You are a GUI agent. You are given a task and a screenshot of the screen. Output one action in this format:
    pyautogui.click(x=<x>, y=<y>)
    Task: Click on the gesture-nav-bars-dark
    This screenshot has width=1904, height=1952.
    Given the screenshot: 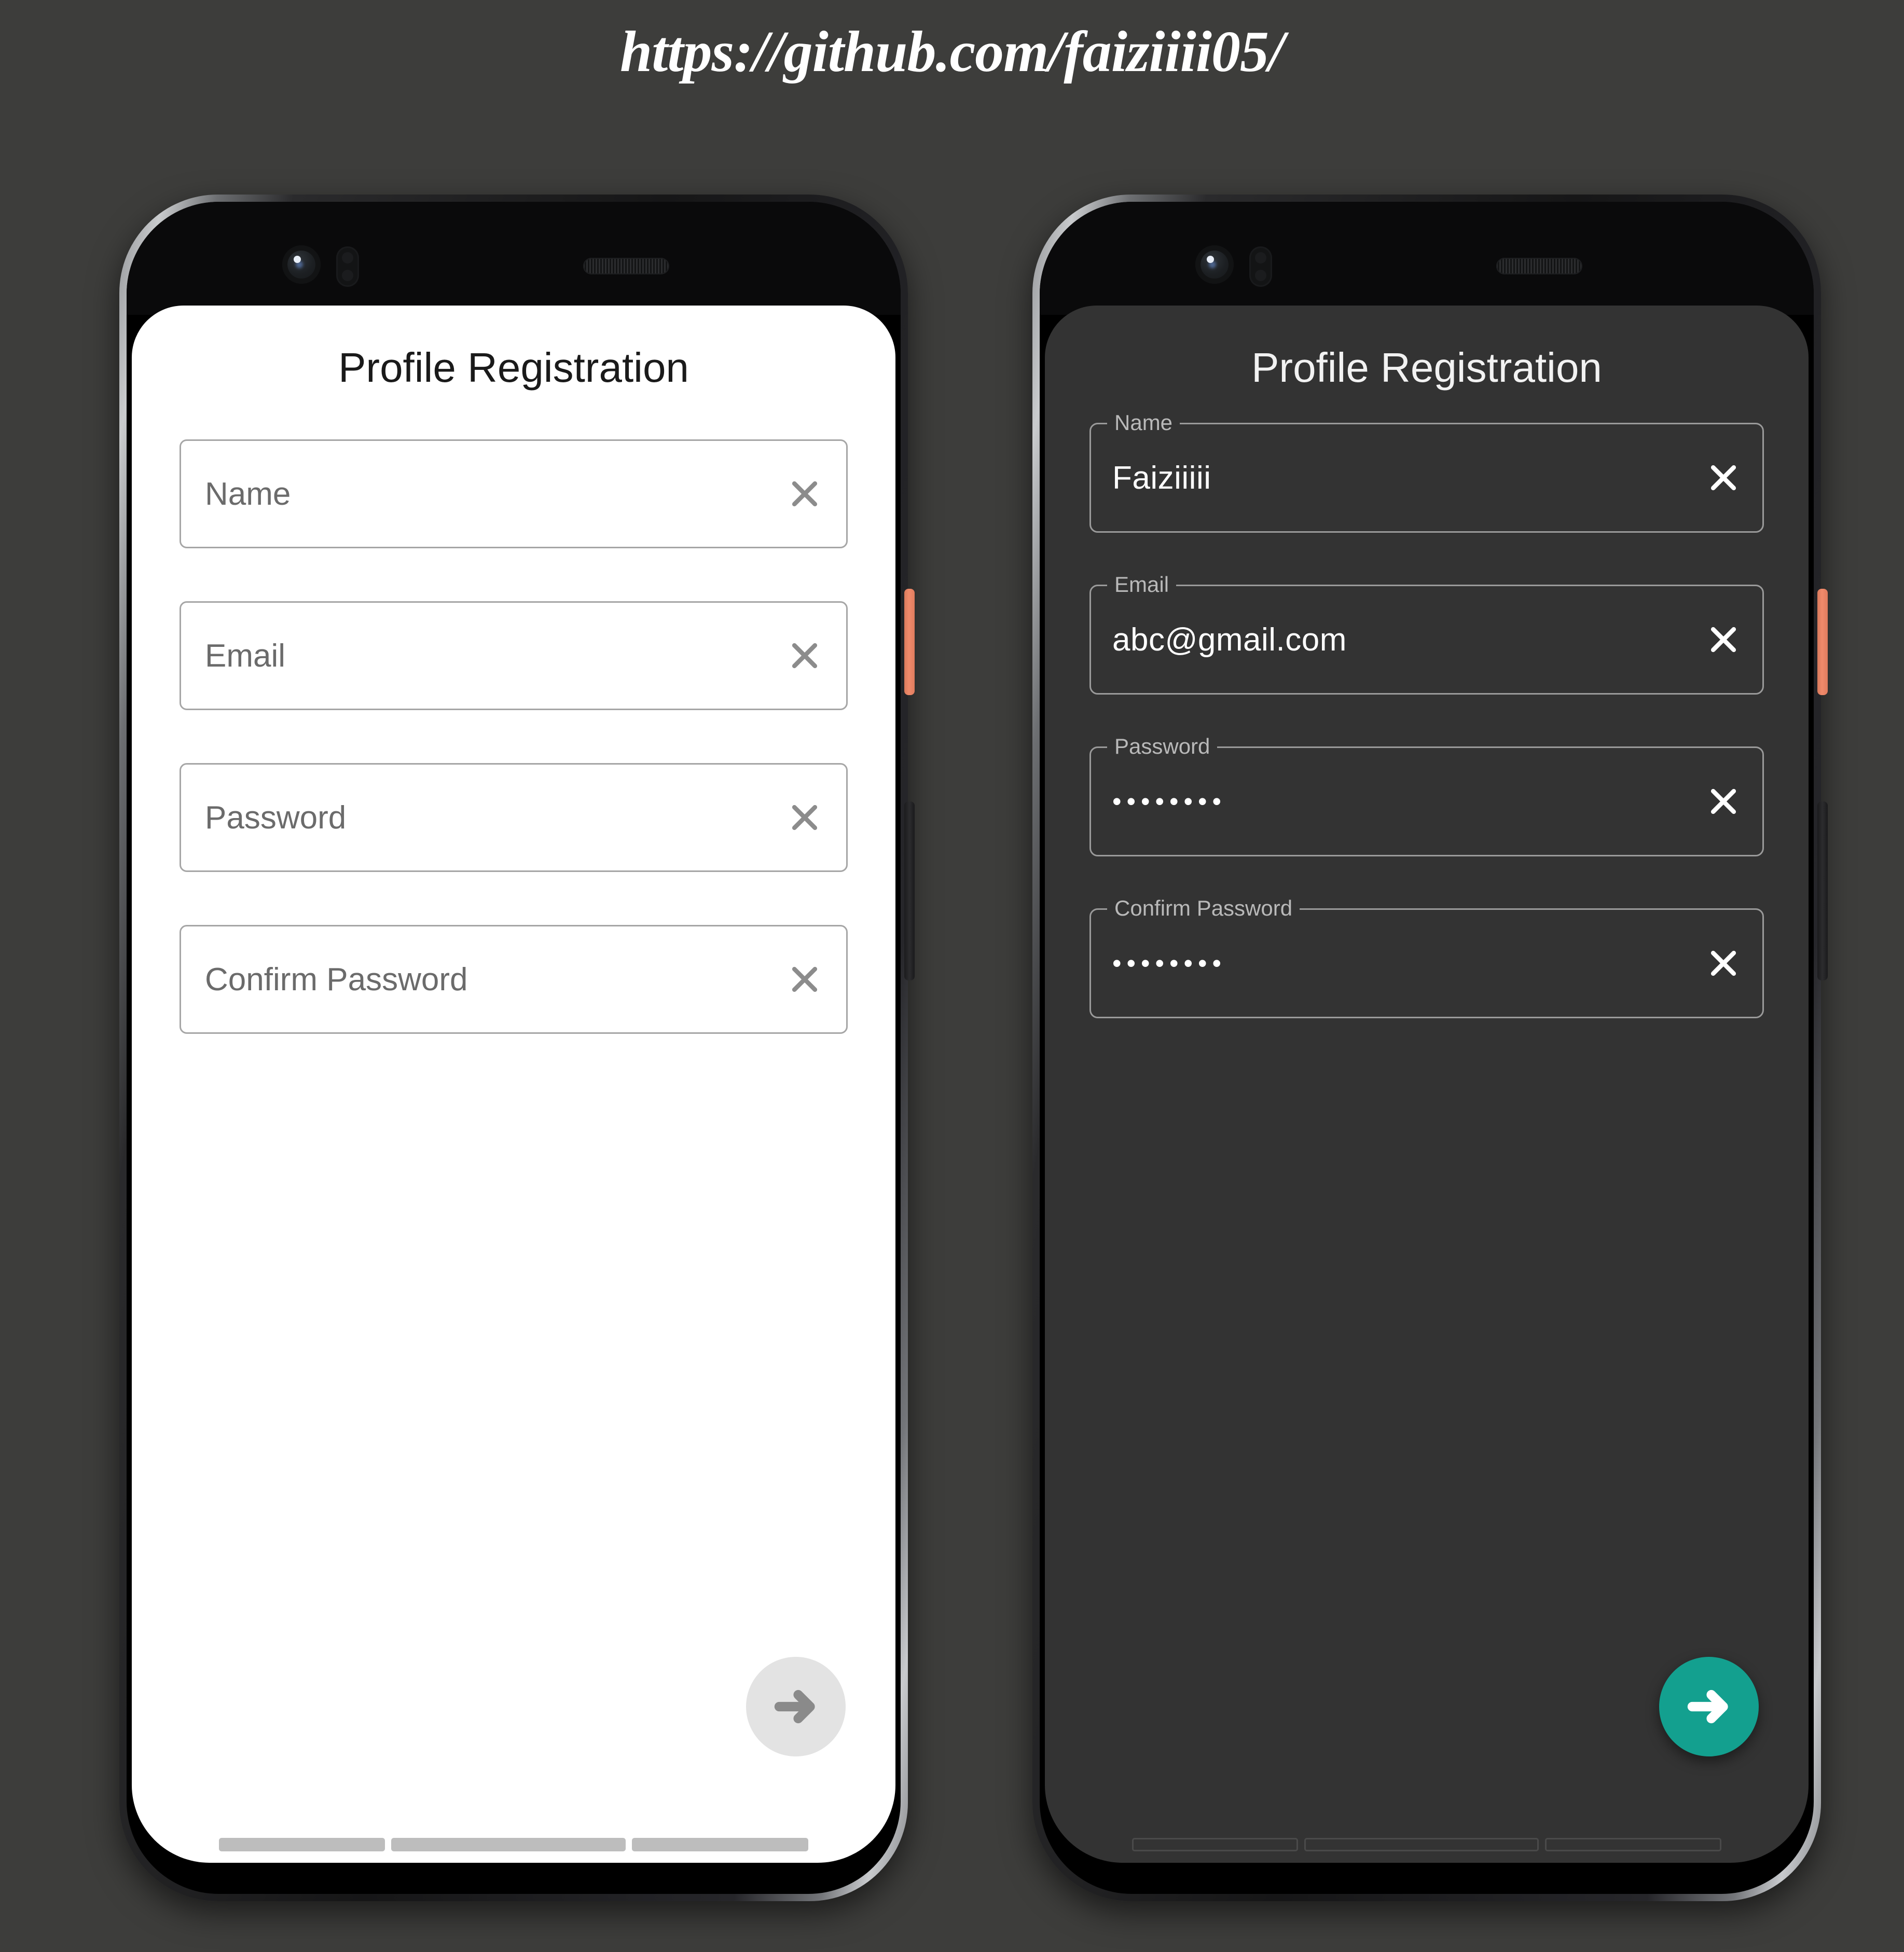 What is the action you would take?
    pyautogui.click(x=1427, y=1844)
    